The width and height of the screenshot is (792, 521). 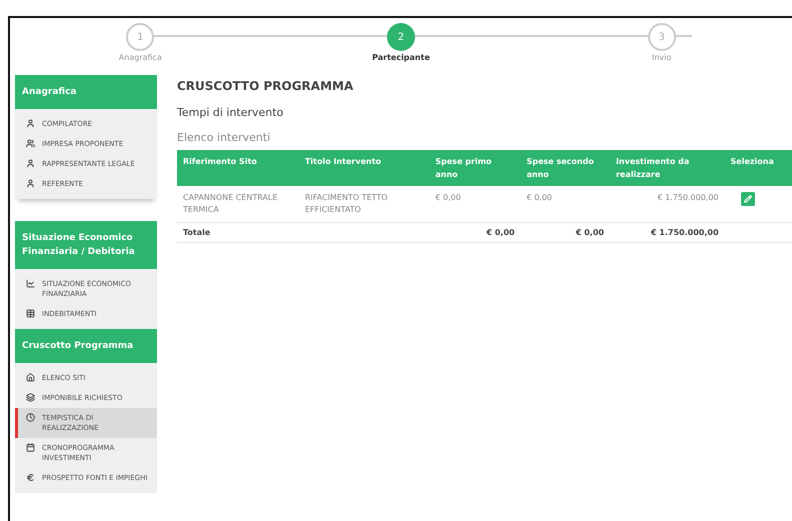 What do you see at coordinates (565, 168) in the screenshot?
I see `column-header: Spese secondo anno` at bounding box center [565, 168].